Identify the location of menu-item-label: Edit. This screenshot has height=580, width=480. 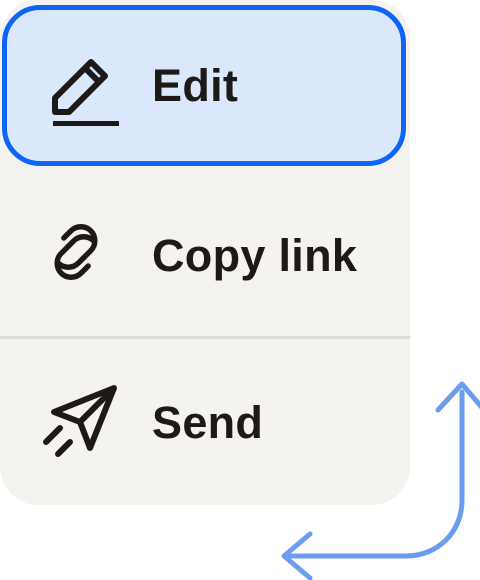
(195, 85).